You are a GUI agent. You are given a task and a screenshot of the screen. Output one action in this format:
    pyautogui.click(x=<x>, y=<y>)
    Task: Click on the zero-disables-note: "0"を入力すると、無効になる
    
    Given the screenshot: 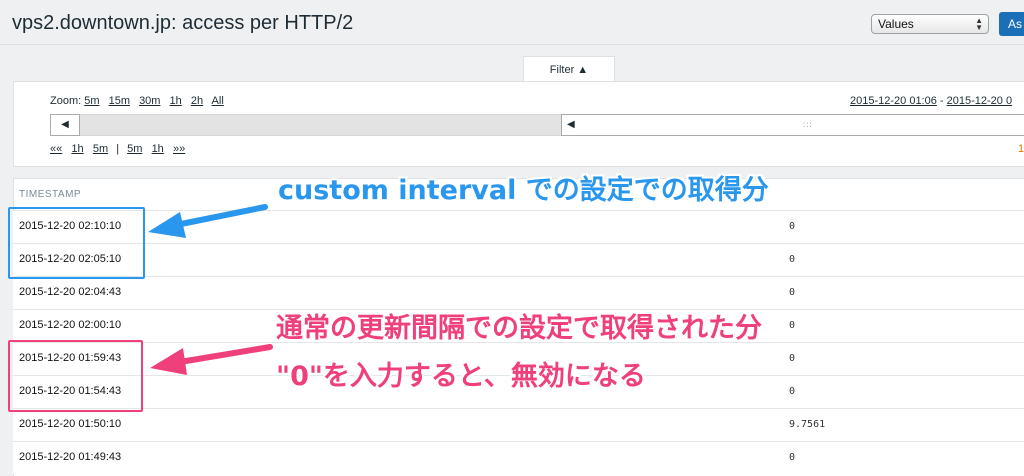 What is the action you would take?
    pyautogui.click(x=461, y=376)
    